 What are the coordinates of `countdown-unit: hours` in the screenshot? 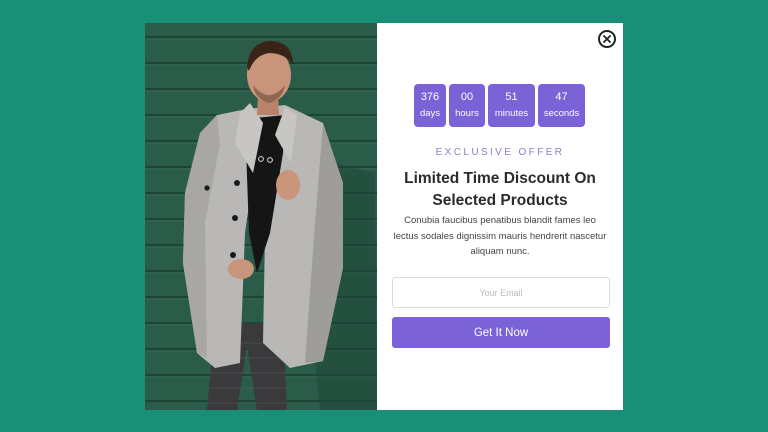 It's located at (467, 113).